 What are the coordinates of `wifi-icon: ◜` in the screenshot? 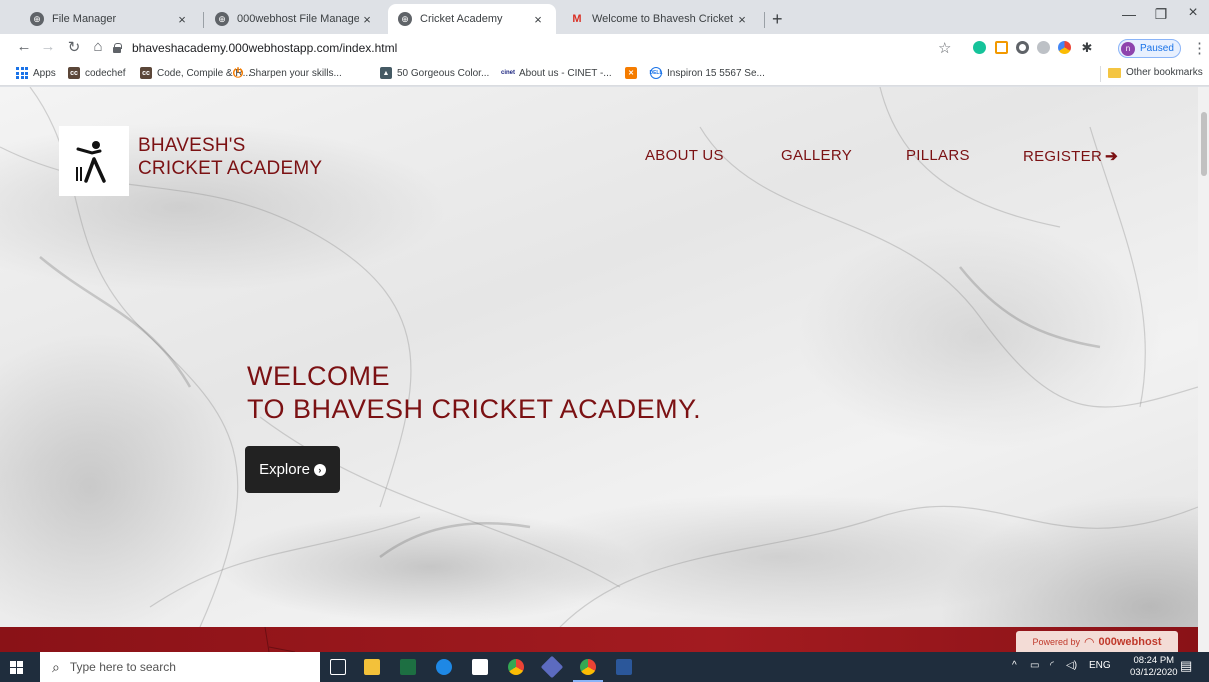 It's located at (1052, 665).